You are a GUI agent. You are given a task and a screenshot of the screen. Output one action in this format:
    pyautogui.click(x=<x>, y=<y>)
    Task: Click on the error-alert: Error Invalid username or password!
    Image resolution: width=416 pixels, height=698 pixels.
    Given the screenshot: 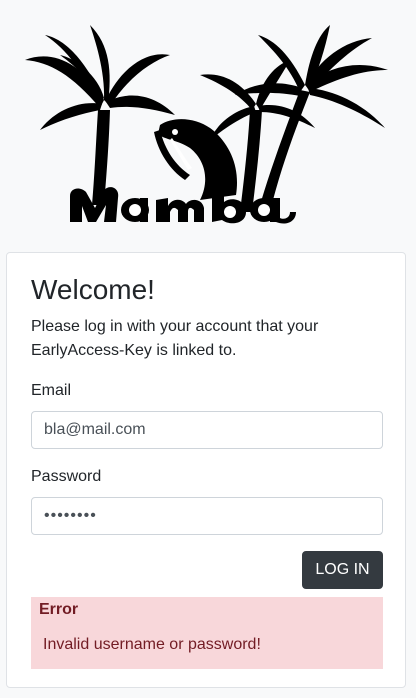 What is the action you would take?
    pyautogui.click(x=207, y=633)
    